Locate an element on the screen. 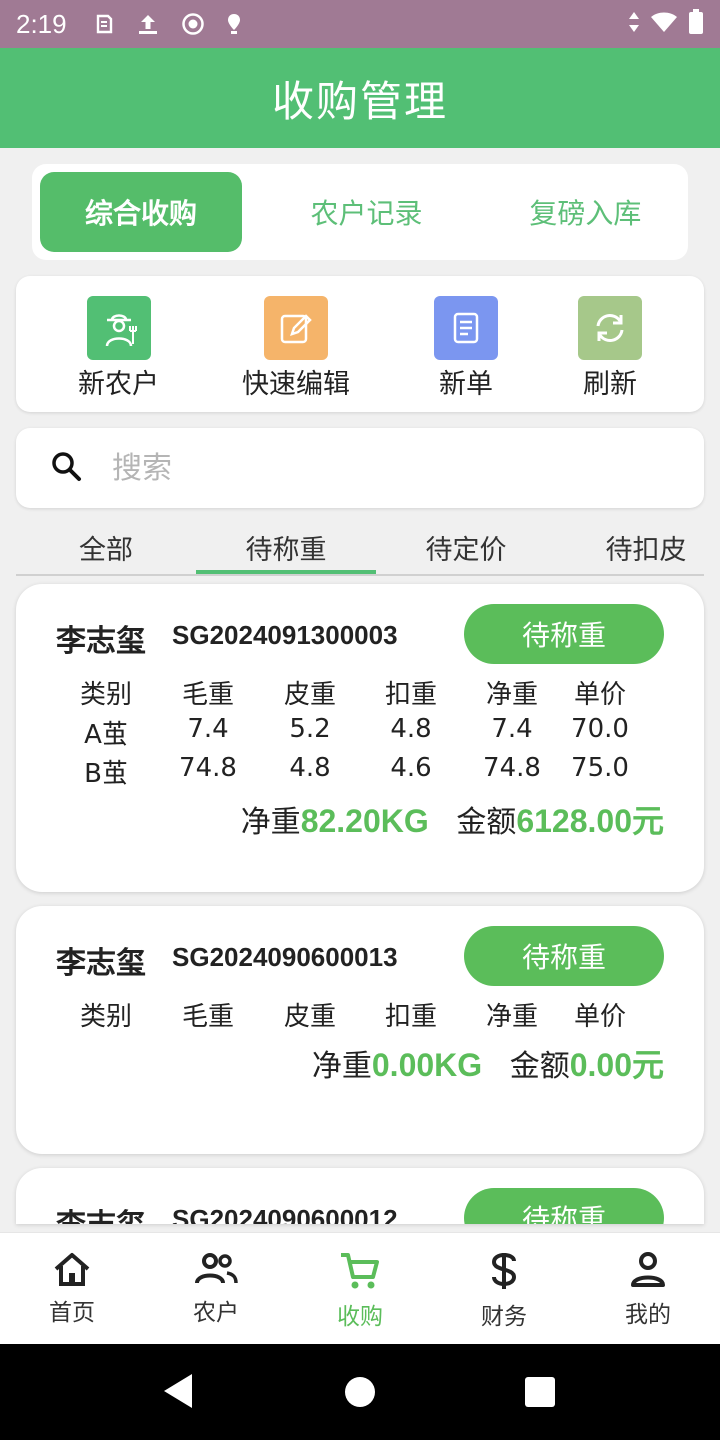 This screenshot has width=720, height=1440. order-totals: 净重0.00KG 金额0.00元 is located at coordinates (488, 1063).